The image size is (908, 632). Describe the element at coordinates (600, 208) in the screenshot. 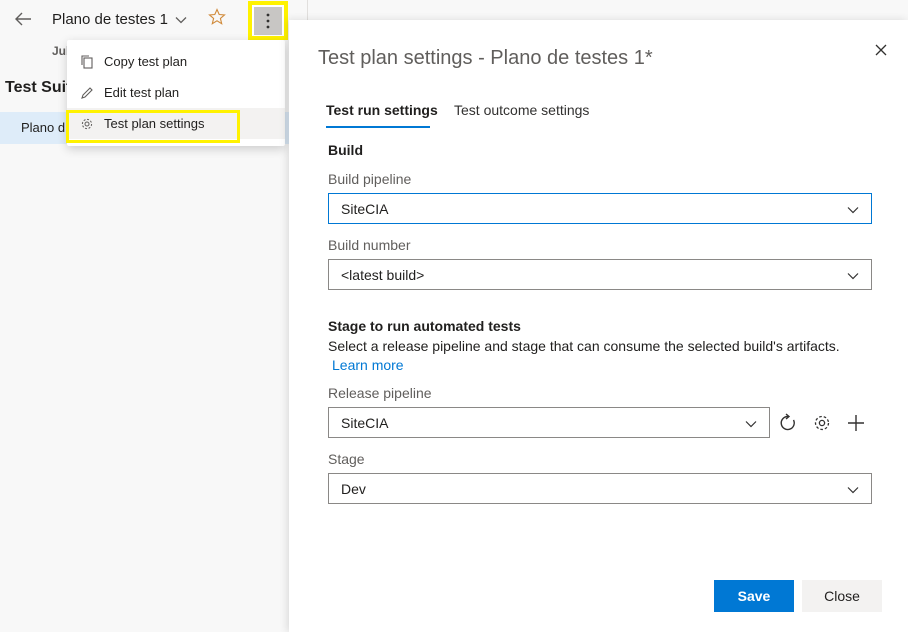

I see `build-pipeline-dropdown: SiteCIA` at that location.